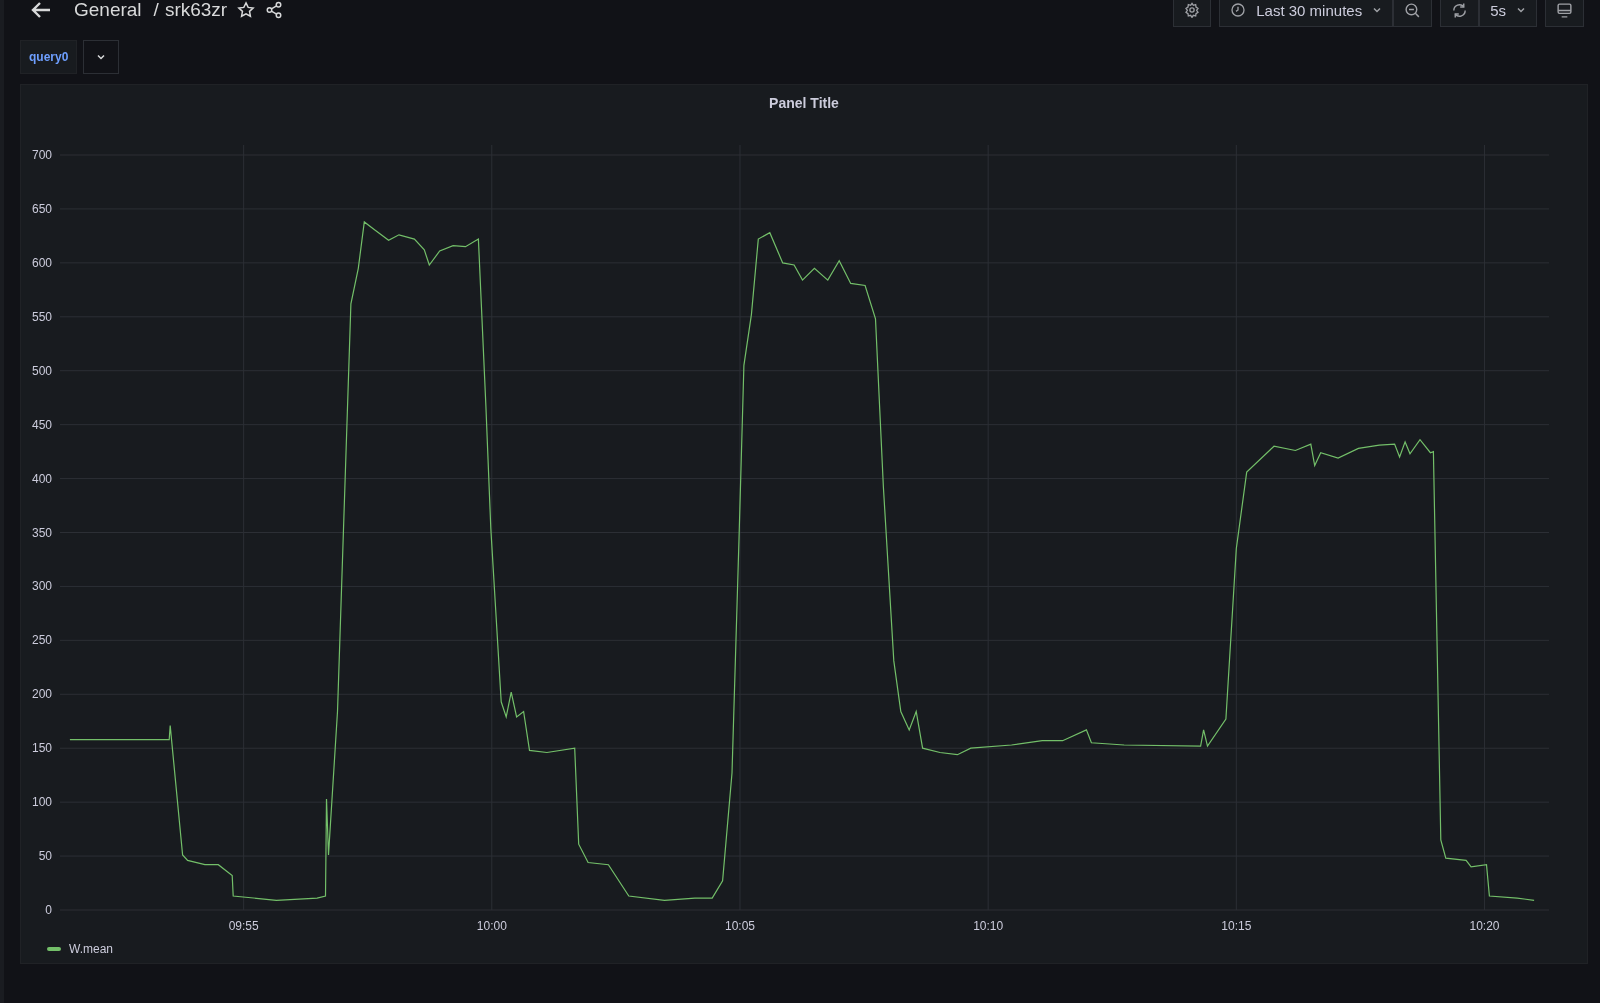  What do you see at coordinates (41, 424) in the screenshot?
I see `y-axis-label: 450` at bounding box center [41, 424].